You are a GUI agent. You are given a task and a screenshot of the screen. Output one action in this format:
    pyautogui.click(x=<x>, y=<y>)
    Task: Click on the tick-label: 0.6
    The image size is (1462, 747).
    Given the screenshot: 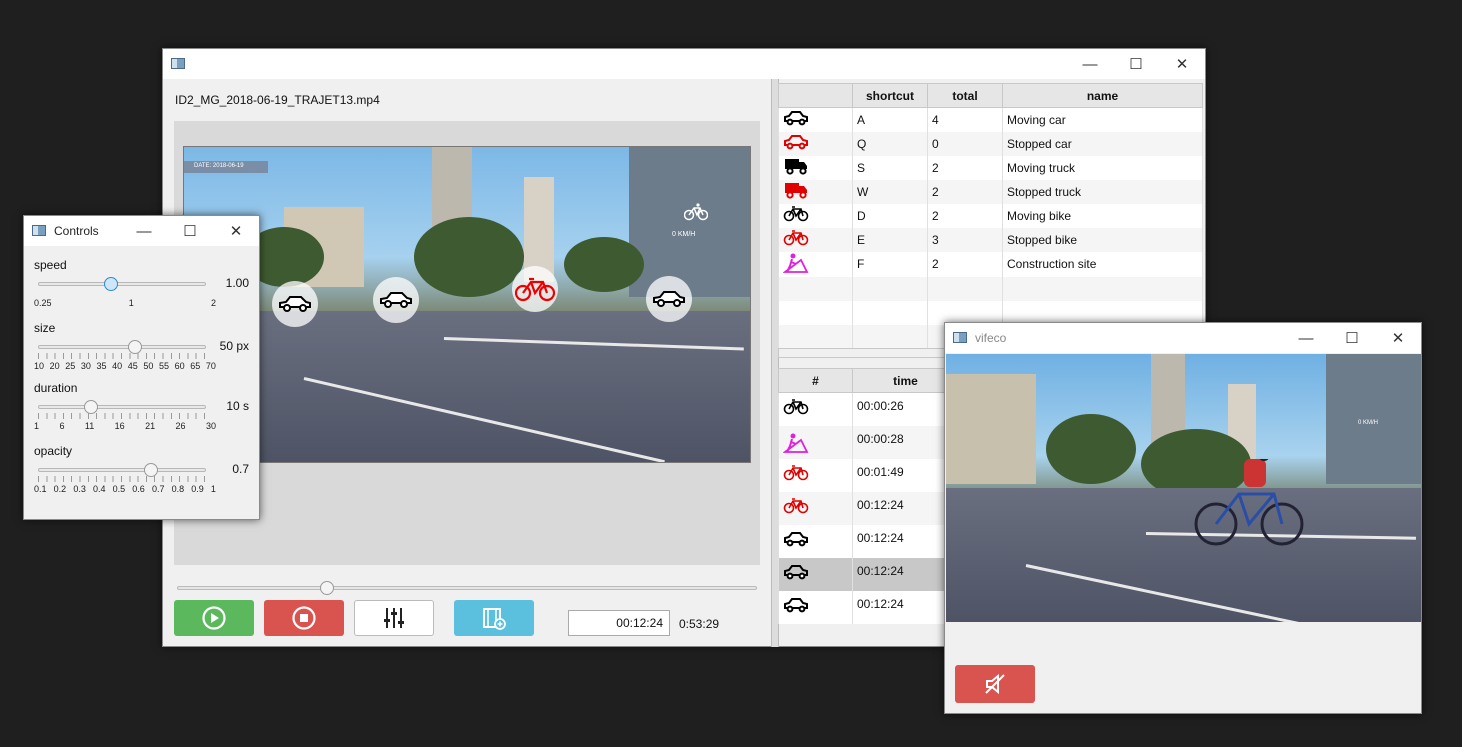 What is the action you would take?
    pyautogui.click(x=138, y=489)
    